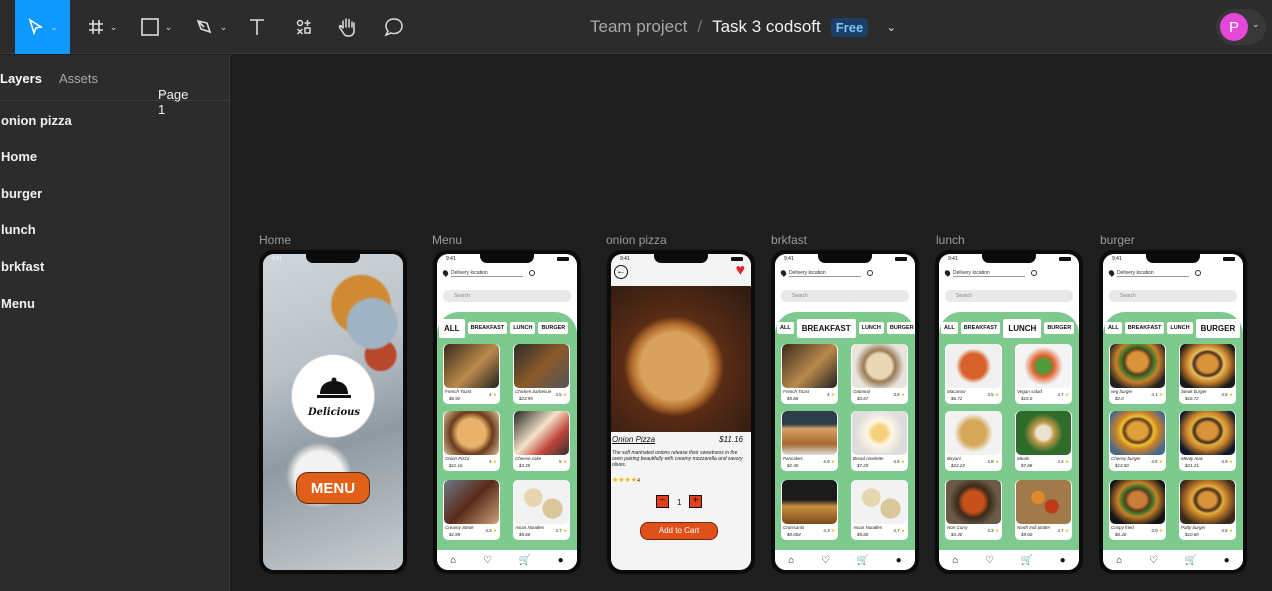 Image resolution: width=1272 pixels, height=591 pixels. What do you see at coordinates (1043, 510) in the screenshot?
I see `food-card: North Indi platter $9.60 4.7 ★` at bounding box center [1043, 510].